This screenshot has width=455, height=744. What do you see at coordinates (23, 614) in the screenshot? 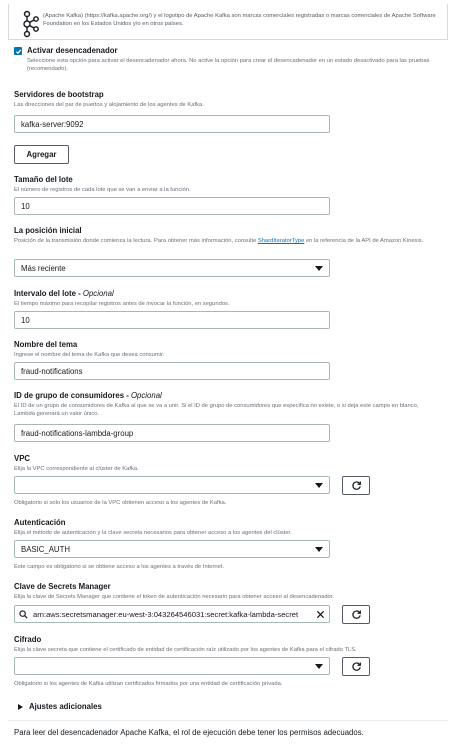
I see `search-icon` at bounding box center [23, 614].